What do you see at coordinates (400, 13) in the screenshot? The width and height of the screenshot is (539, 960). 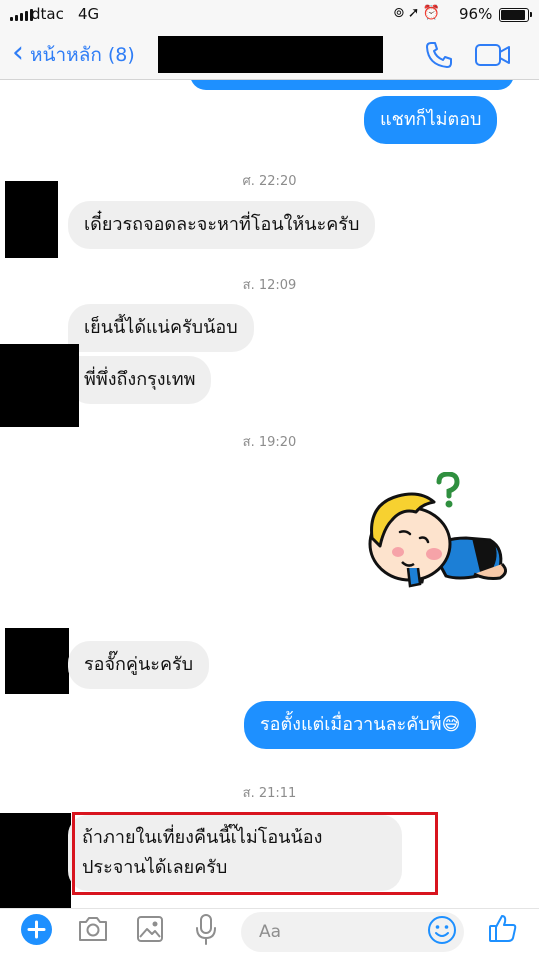 I see `at-icon: ⊚` at bounding box center [400, 13].